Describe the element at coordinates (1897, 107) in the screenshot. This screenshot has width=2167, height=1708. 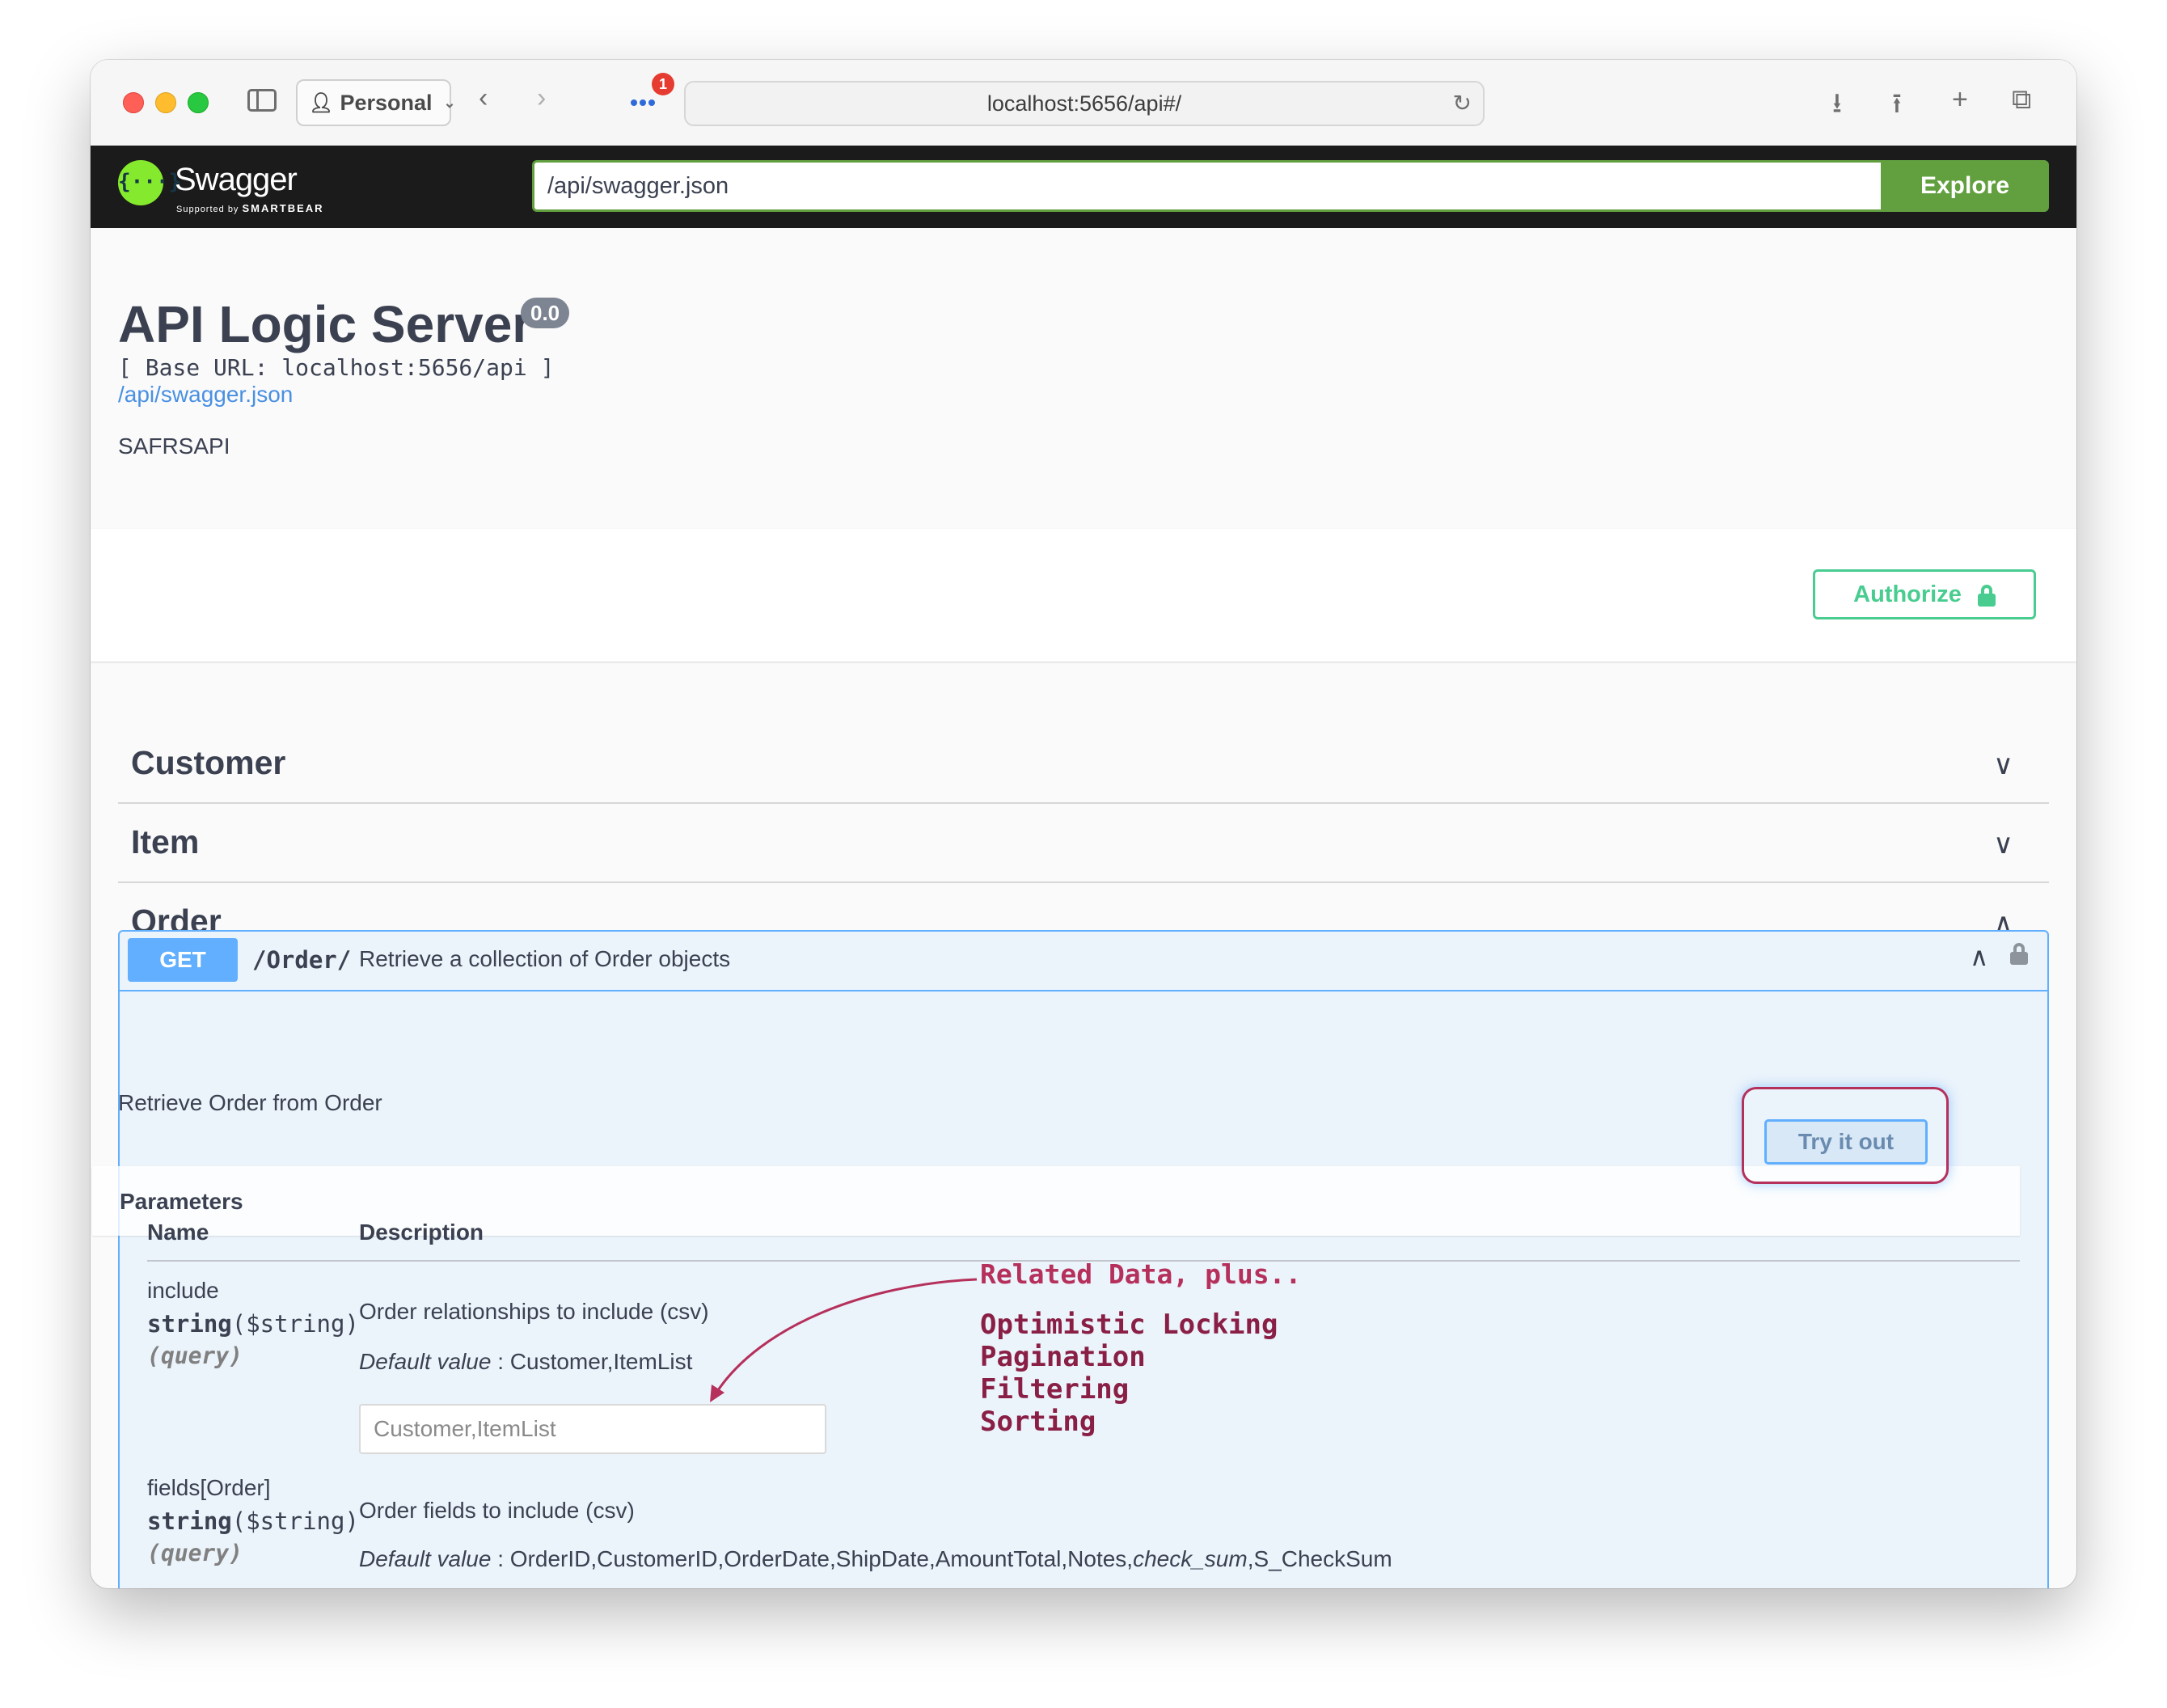
I see `share-icon: ⭱` at that location.